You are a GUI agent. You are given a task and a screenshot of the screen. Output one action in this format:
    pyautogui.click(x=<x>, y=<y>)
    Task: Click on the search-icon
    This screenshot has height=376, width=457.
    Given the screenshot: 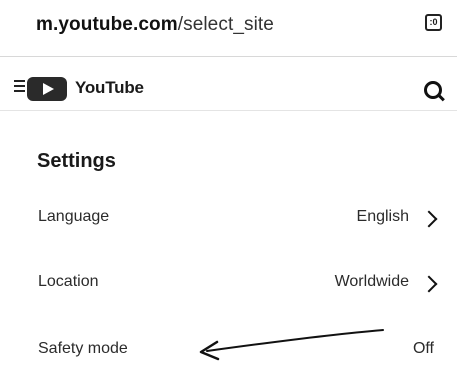 What is the action you would take?
    pyautogui.click(x=434, y=91)
    